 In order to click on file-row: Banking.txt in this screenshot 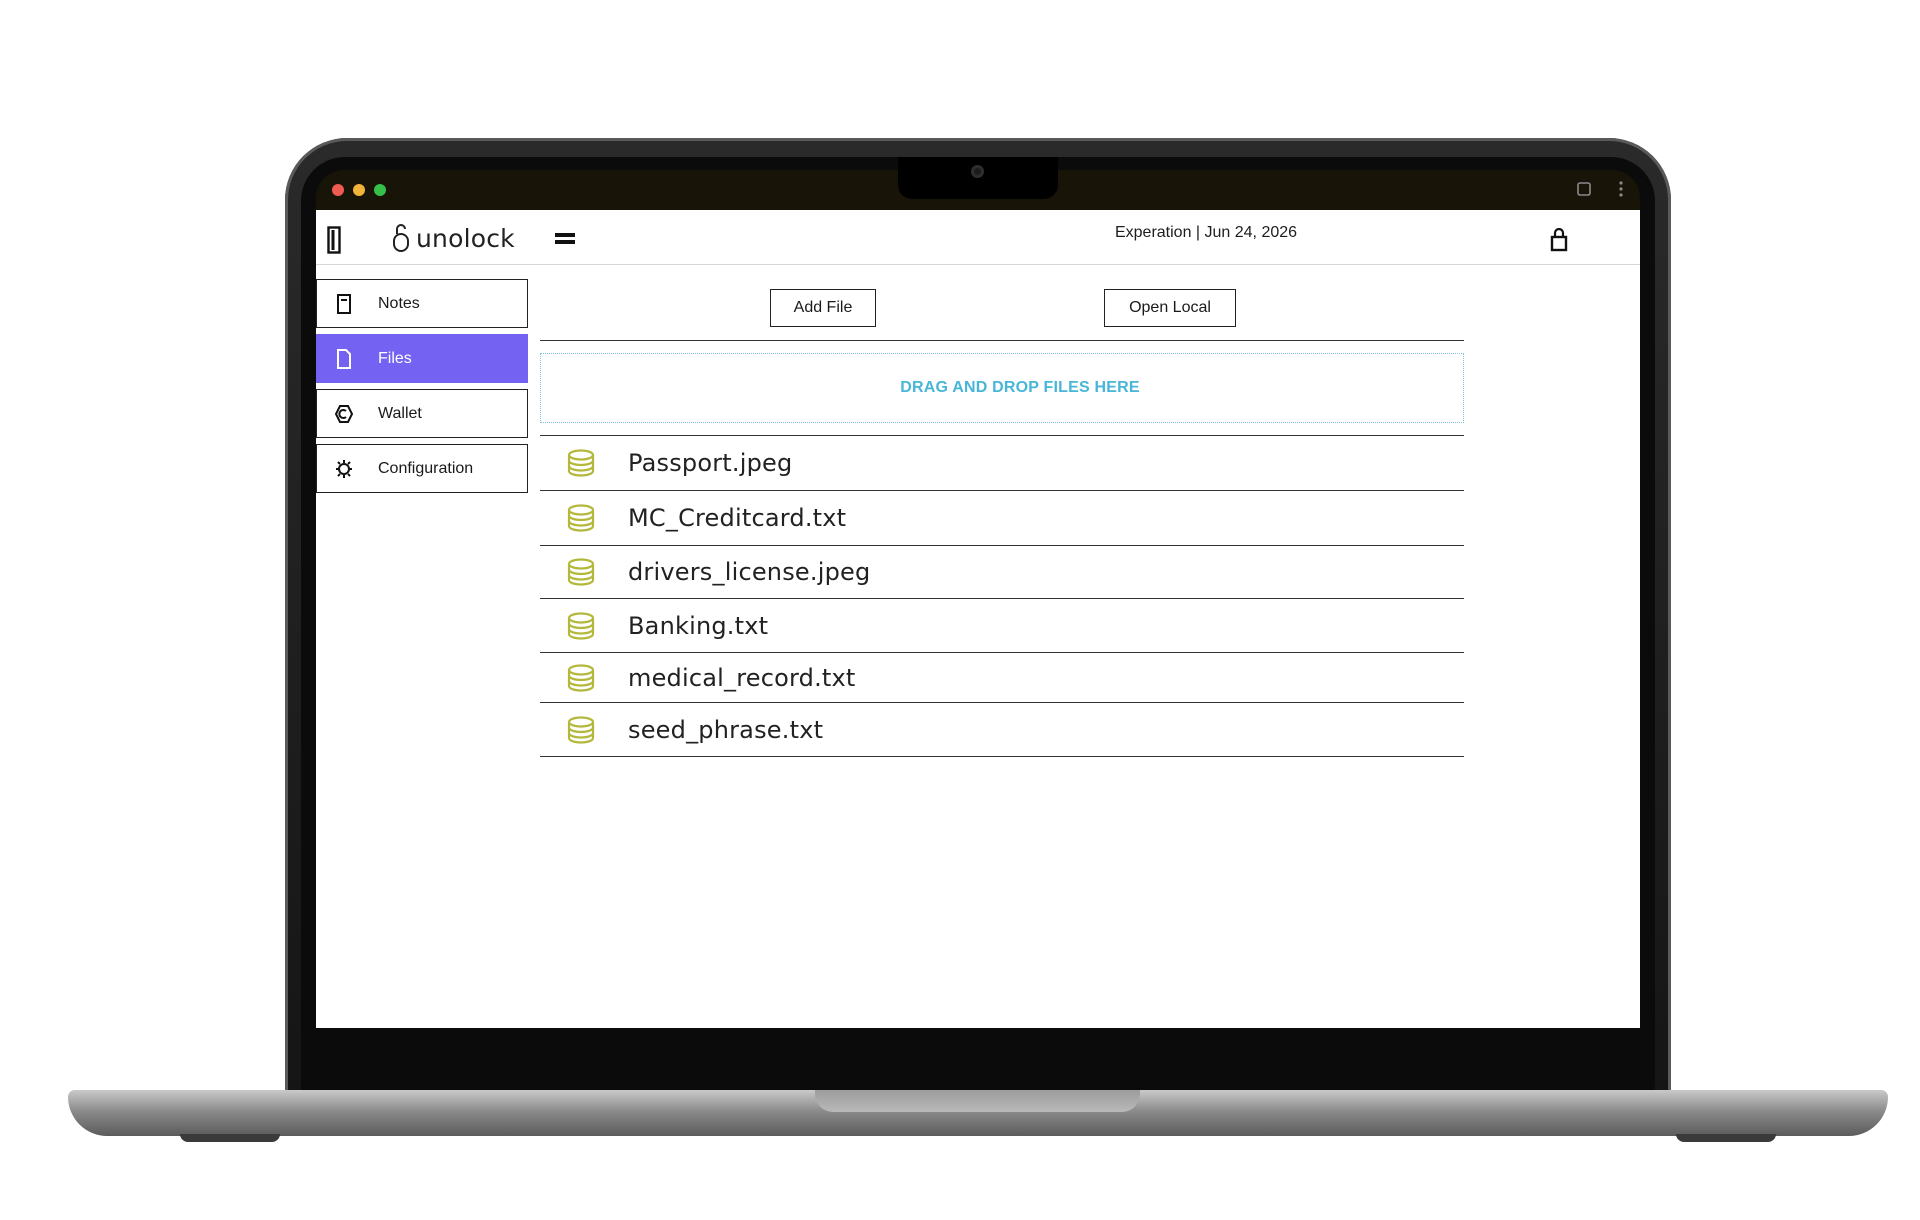, I will do `click(1002, 625)`.